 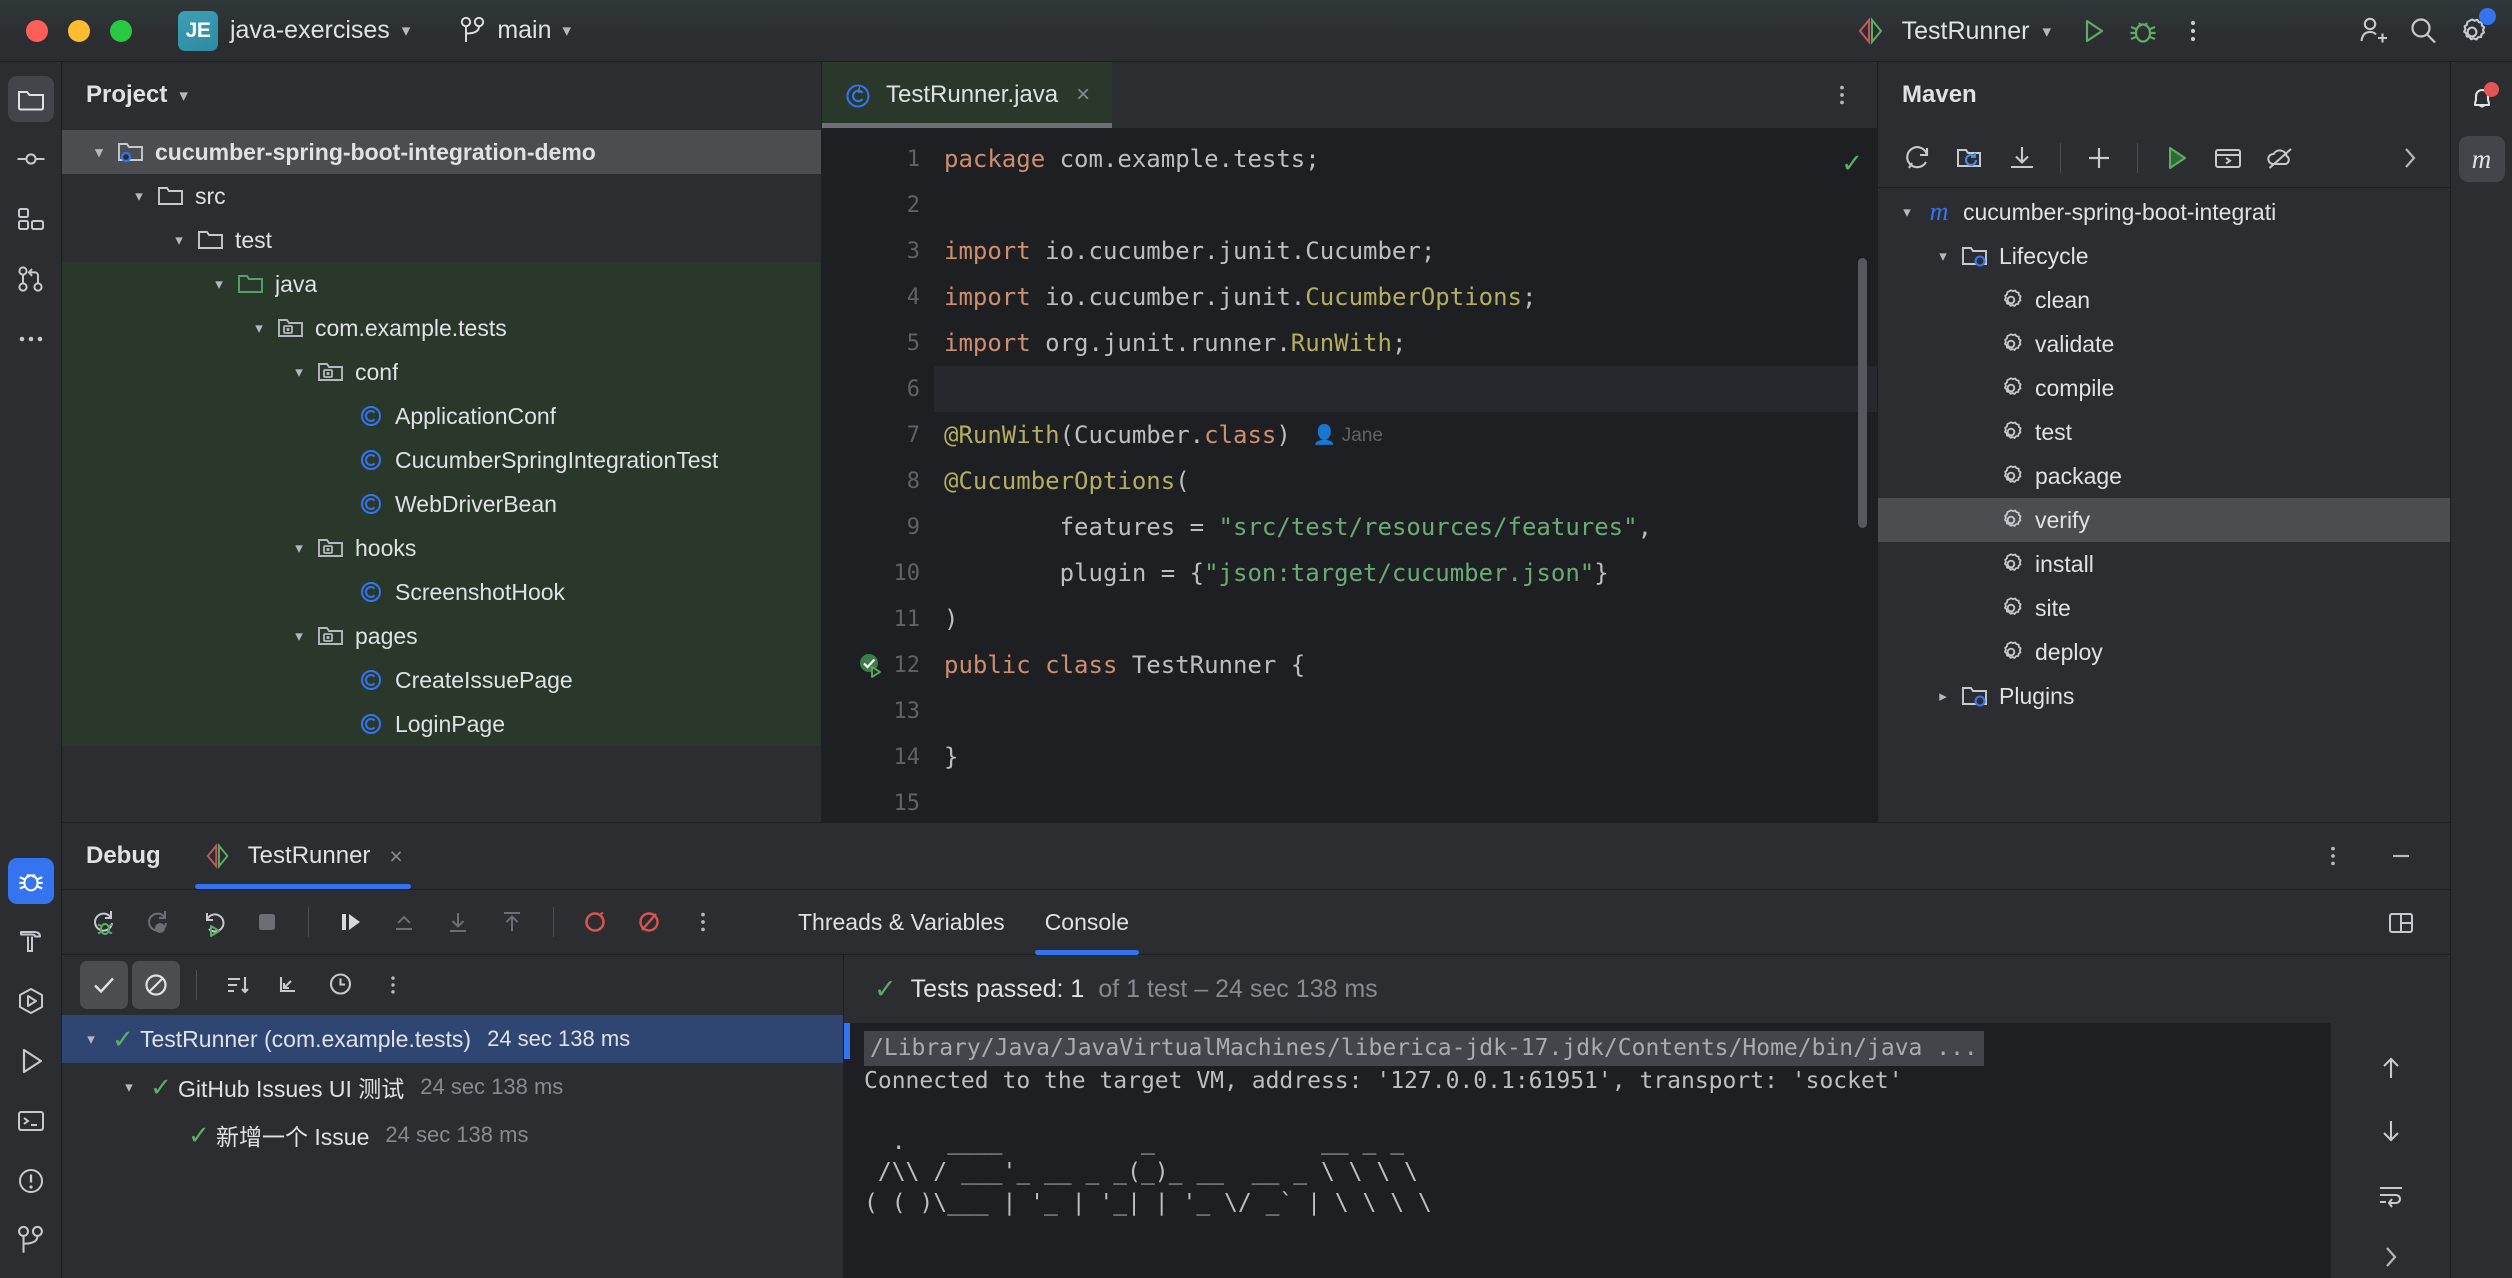 What do you see at coordinates (2401, 856) in the screenshot?
I see `minimize-debug-panel-button` at bounding box center [2401, 856].